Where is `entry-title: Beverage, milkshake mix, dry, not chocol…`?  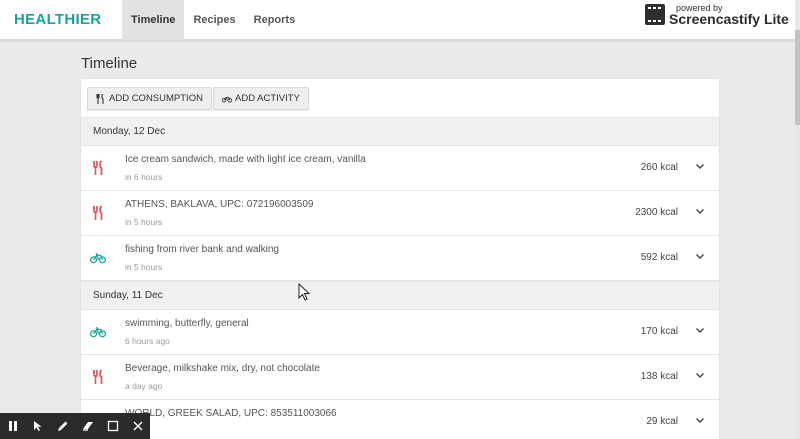
entry-title: Beverage, milkshake mix, dry, not chocol… is located at coordinates (222, 368).